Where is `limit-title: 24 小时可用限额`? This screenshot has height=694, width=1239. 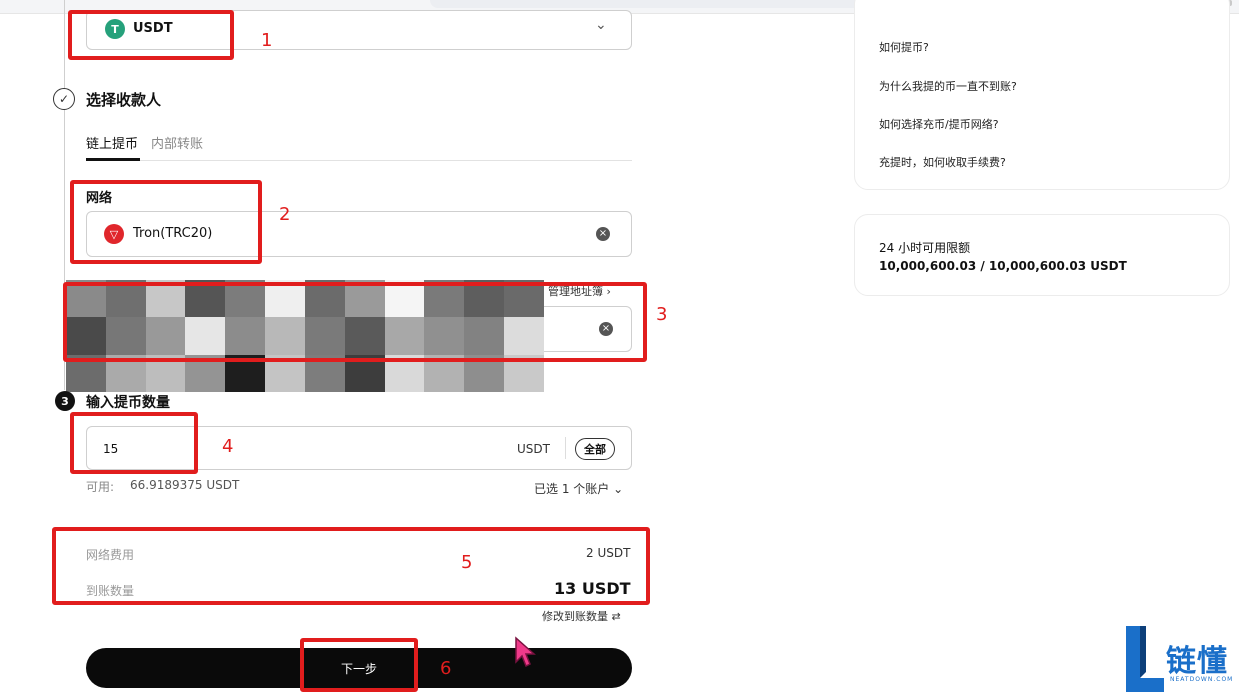 limit-title: 24 小时可用限额 is located at coordinates (925, 248).